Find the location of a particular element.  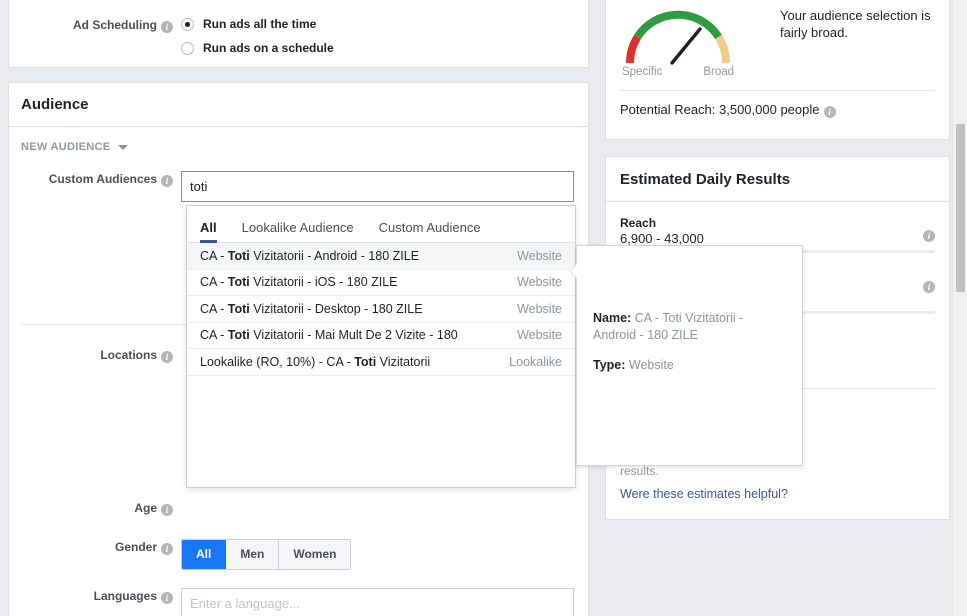

custom-audiences-search-input is located at coordinates (377, 186).